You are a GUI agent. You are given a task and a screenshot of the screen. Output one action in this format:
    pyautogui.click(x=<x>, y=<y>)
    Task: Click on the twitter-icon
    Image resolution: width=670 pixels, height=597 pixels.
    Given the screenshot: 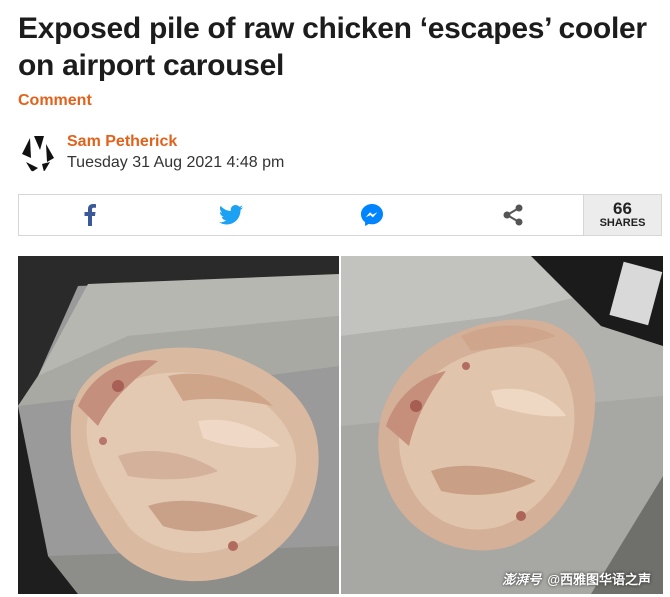 What is the action you would take?
    pyautogui.click(x=230, y=215)
    